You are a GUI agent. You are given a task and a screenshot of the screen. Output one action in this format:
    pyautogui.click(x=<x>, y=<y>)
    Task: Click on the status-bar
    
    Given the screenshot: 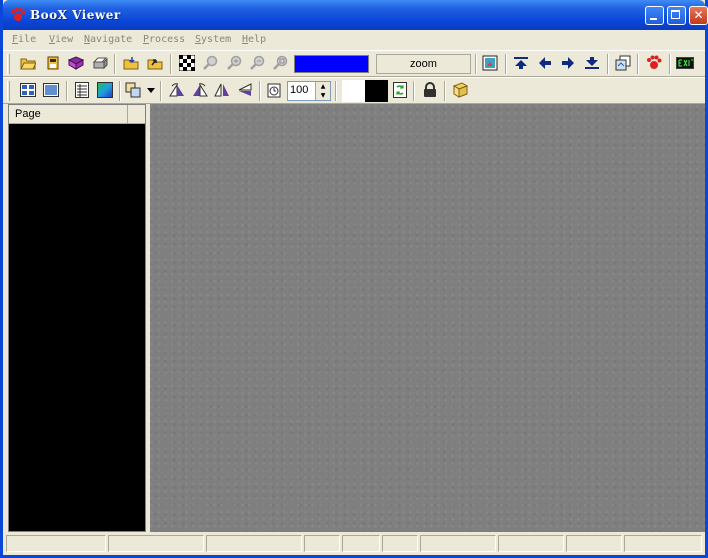 What is the action you would take?
    pyautogui.click(x=354, y=543)
    